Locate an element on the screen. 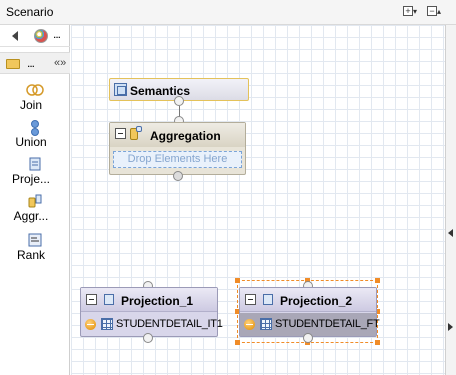 The height and width of the screenshot is (375, 456). projection-1-node: Projection_1 STUDENTDETAIL_IT1 is located at coordinates (151, 312).